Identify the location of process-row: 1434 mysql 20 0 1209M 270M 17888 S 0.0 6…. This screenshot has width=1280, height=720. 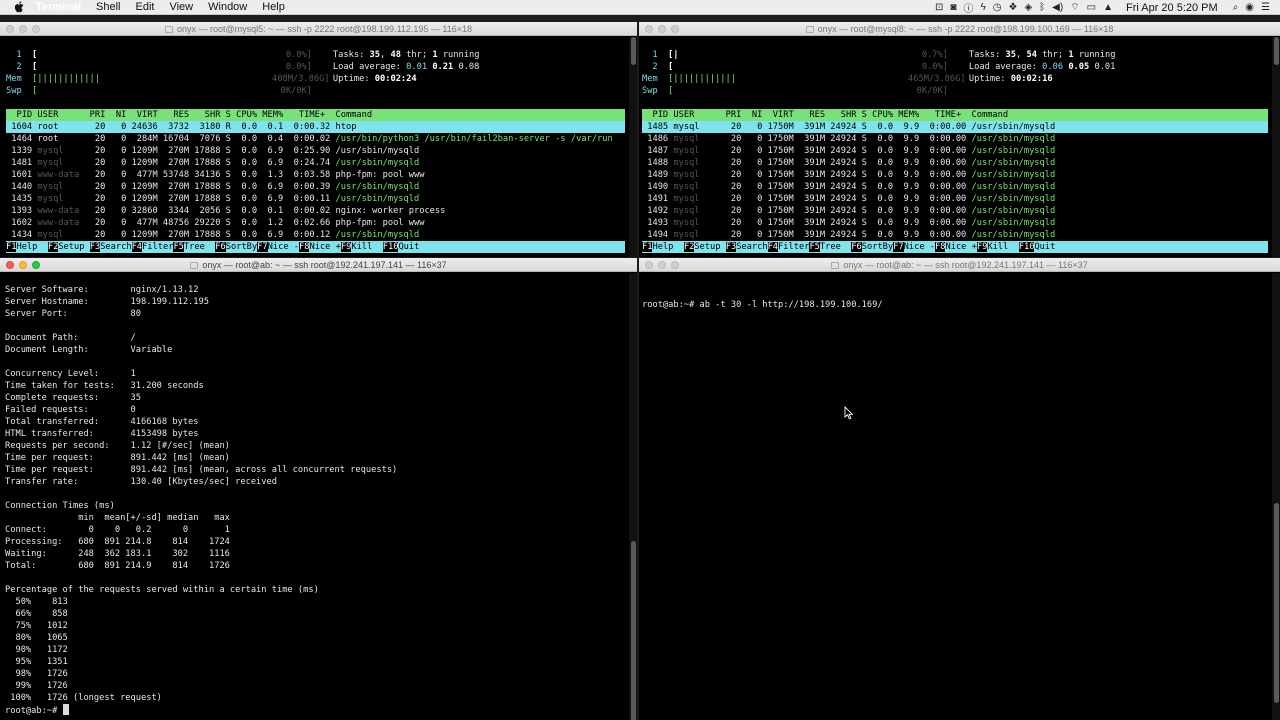
(315, 235).